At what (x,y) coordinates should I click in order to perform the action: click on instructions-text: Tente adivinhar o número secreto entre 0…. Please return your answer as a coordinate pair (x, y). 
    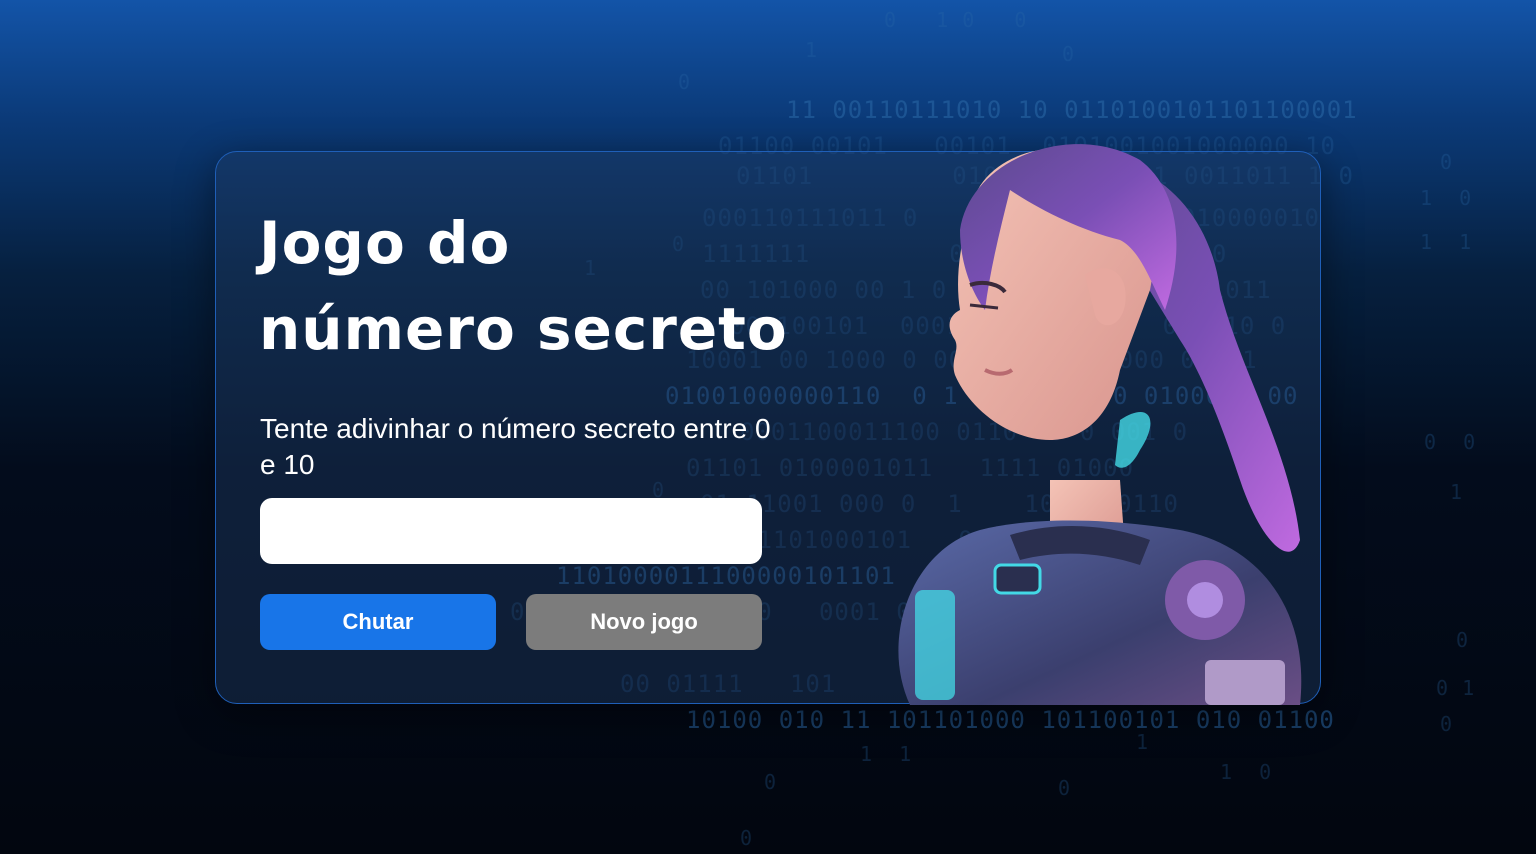
    Looking at the image, I should click on (515, 446).